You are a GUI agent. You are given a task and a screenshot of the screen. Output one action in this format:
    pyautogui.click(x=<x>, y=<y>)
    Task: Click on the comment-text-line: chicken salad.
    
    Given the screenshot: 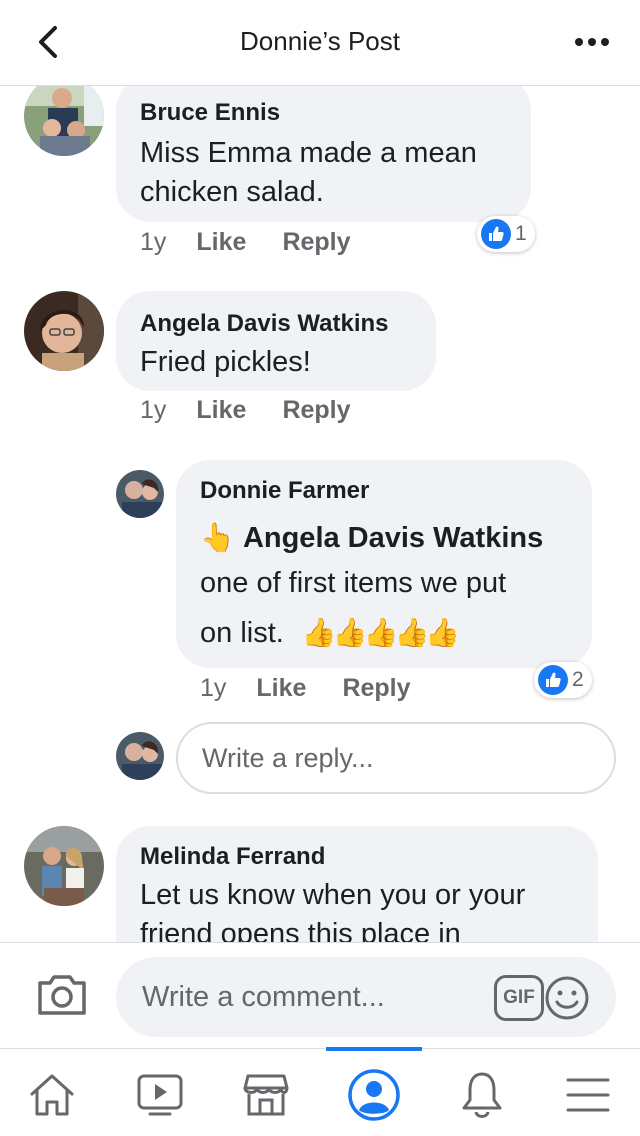 What is the action you would take?
    pyautogui.click(x=232, y=192)
    